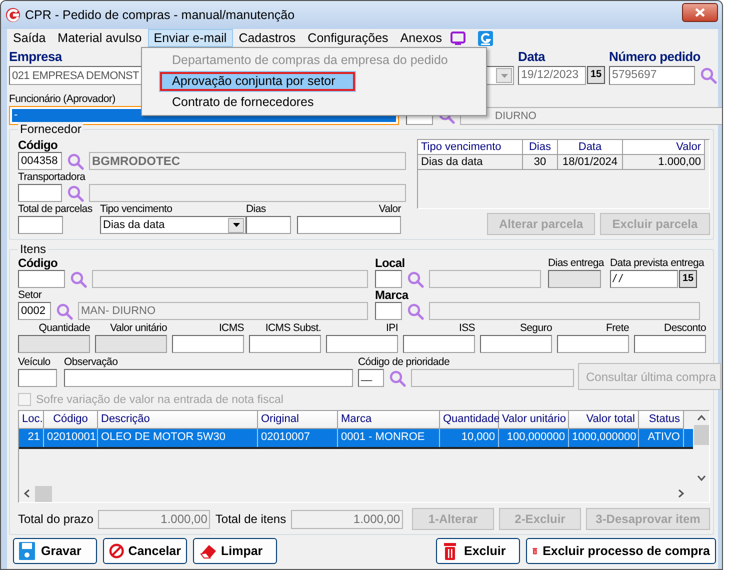  What do you see at coordinates (470, 147) in the screenshot?
I see `column-header: Tipo vencimento` at bounding box center [470, 147].